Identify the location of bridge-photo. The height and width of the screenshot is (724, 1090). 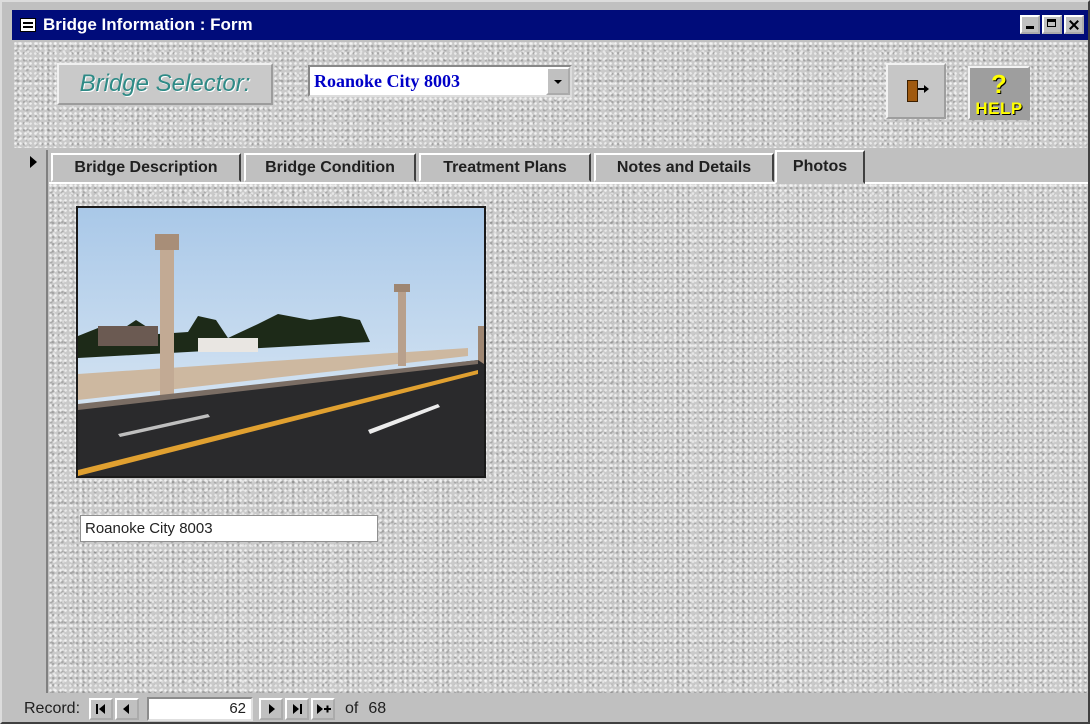
(281, 342).